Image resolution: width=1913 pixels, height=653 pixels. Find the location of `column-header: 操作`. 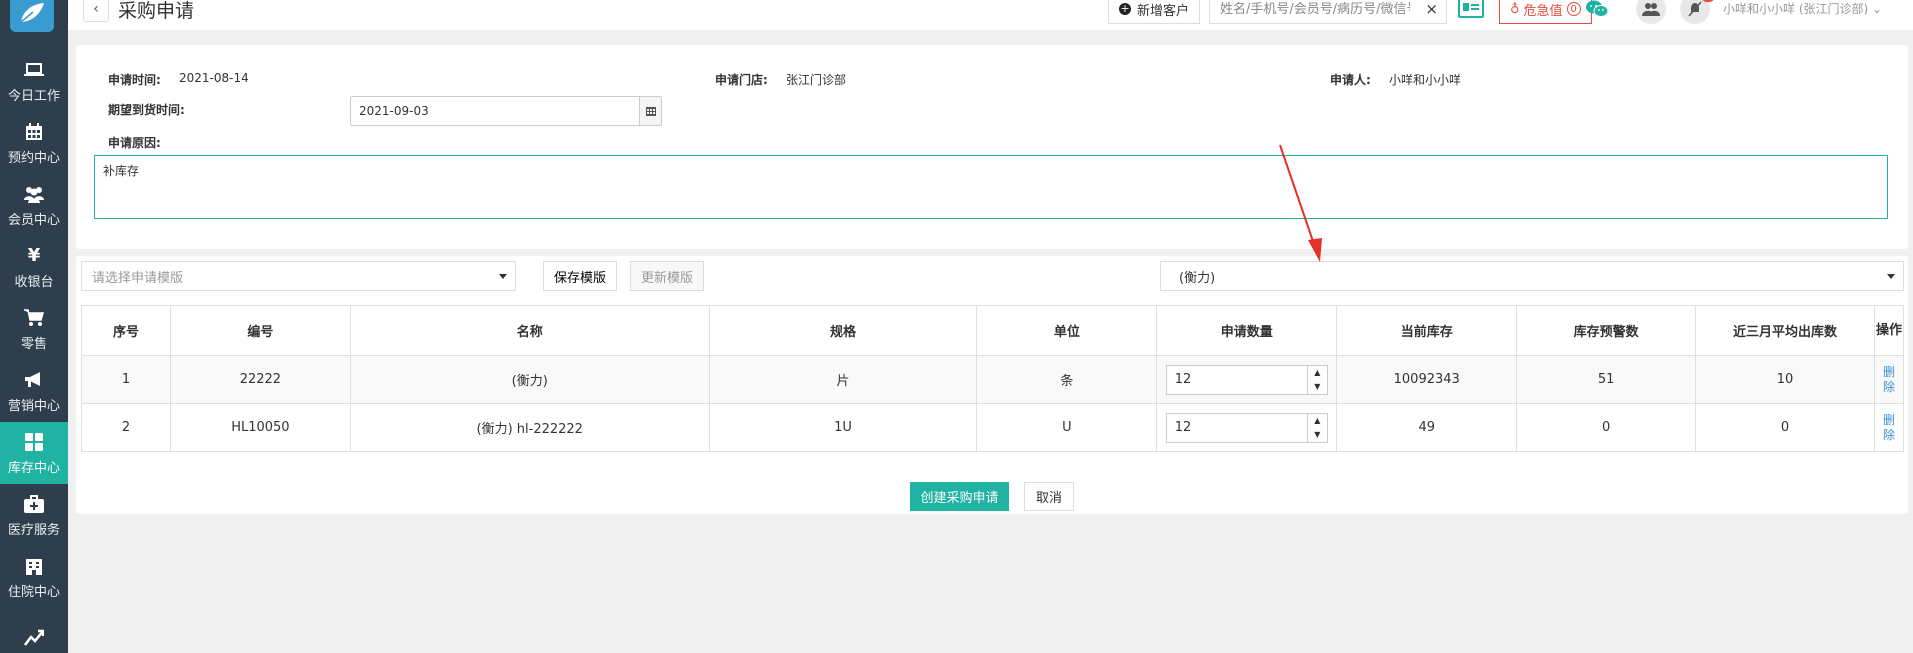

column-header: 操作 is located at coordinates (1889, 330).